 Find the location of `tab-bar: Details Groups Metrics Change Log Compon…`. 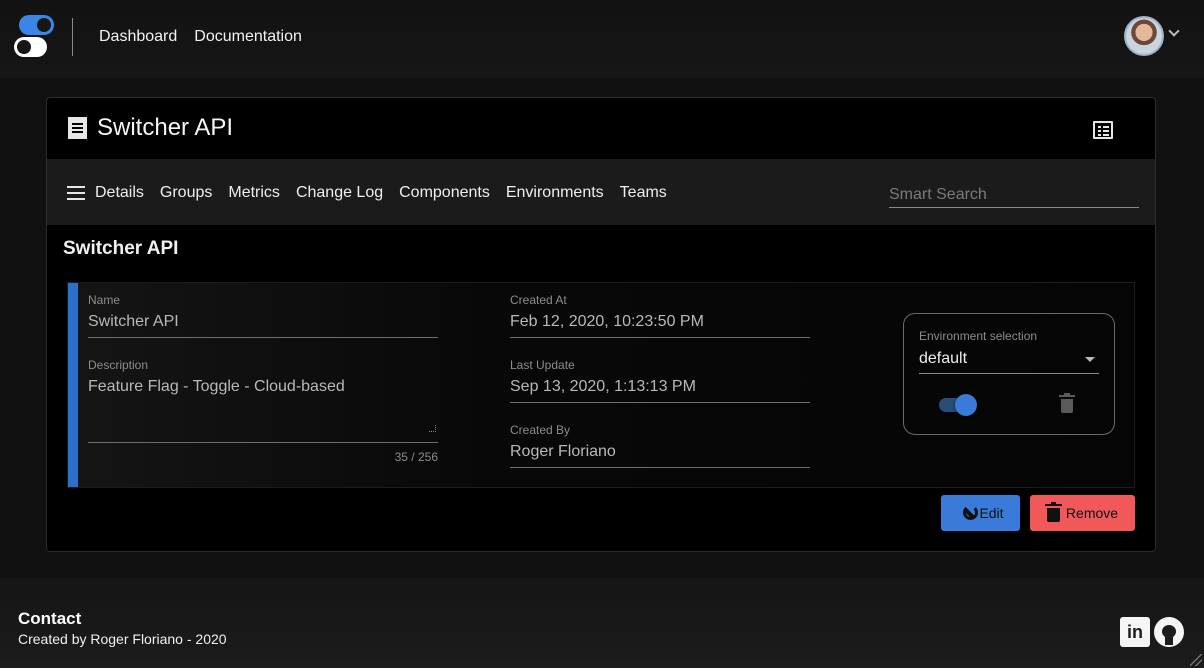

tab-bar: Details Groups Metrics Change Log Compon… is located at coordinates (601, 192).